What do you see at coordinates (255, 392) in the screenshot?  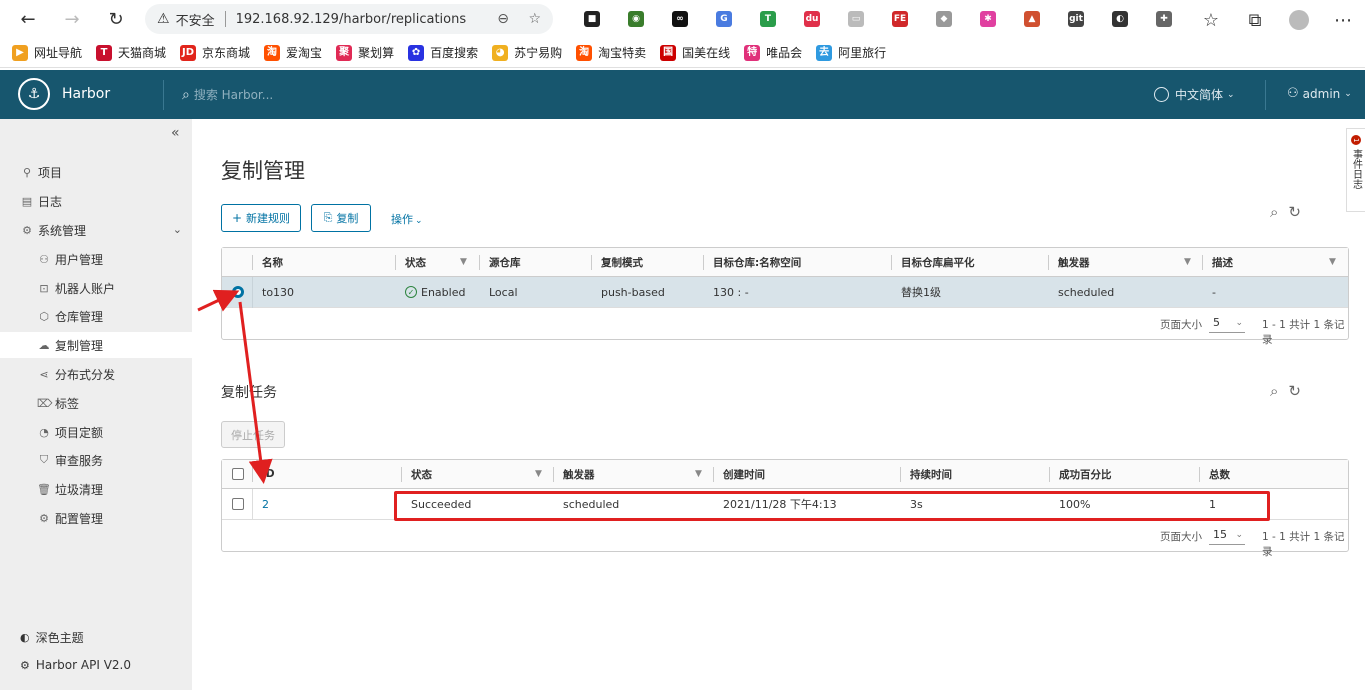 I see `arrow-to-task` at bounding box center [255, 392].